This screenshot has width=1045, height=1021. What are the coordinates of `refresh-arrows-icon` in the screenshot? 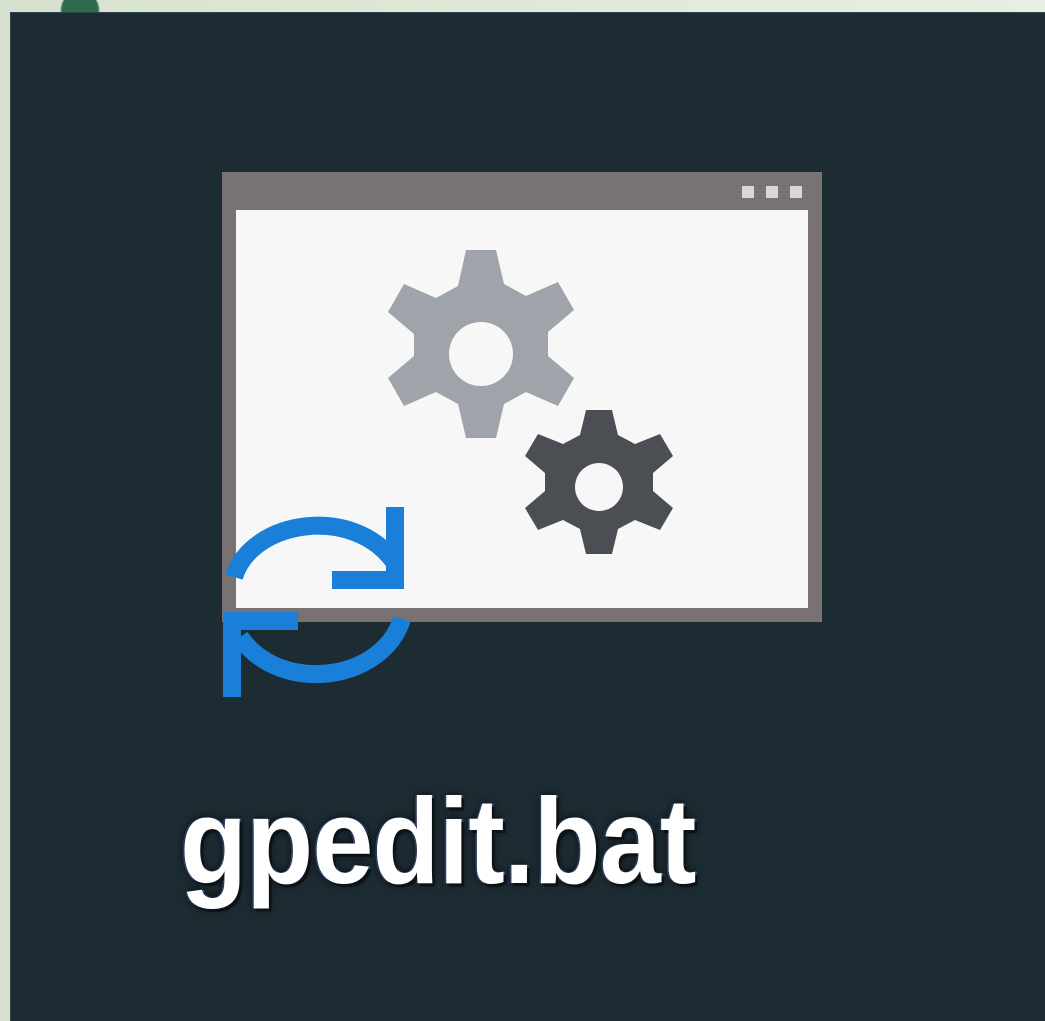 It's located at (317, 602).